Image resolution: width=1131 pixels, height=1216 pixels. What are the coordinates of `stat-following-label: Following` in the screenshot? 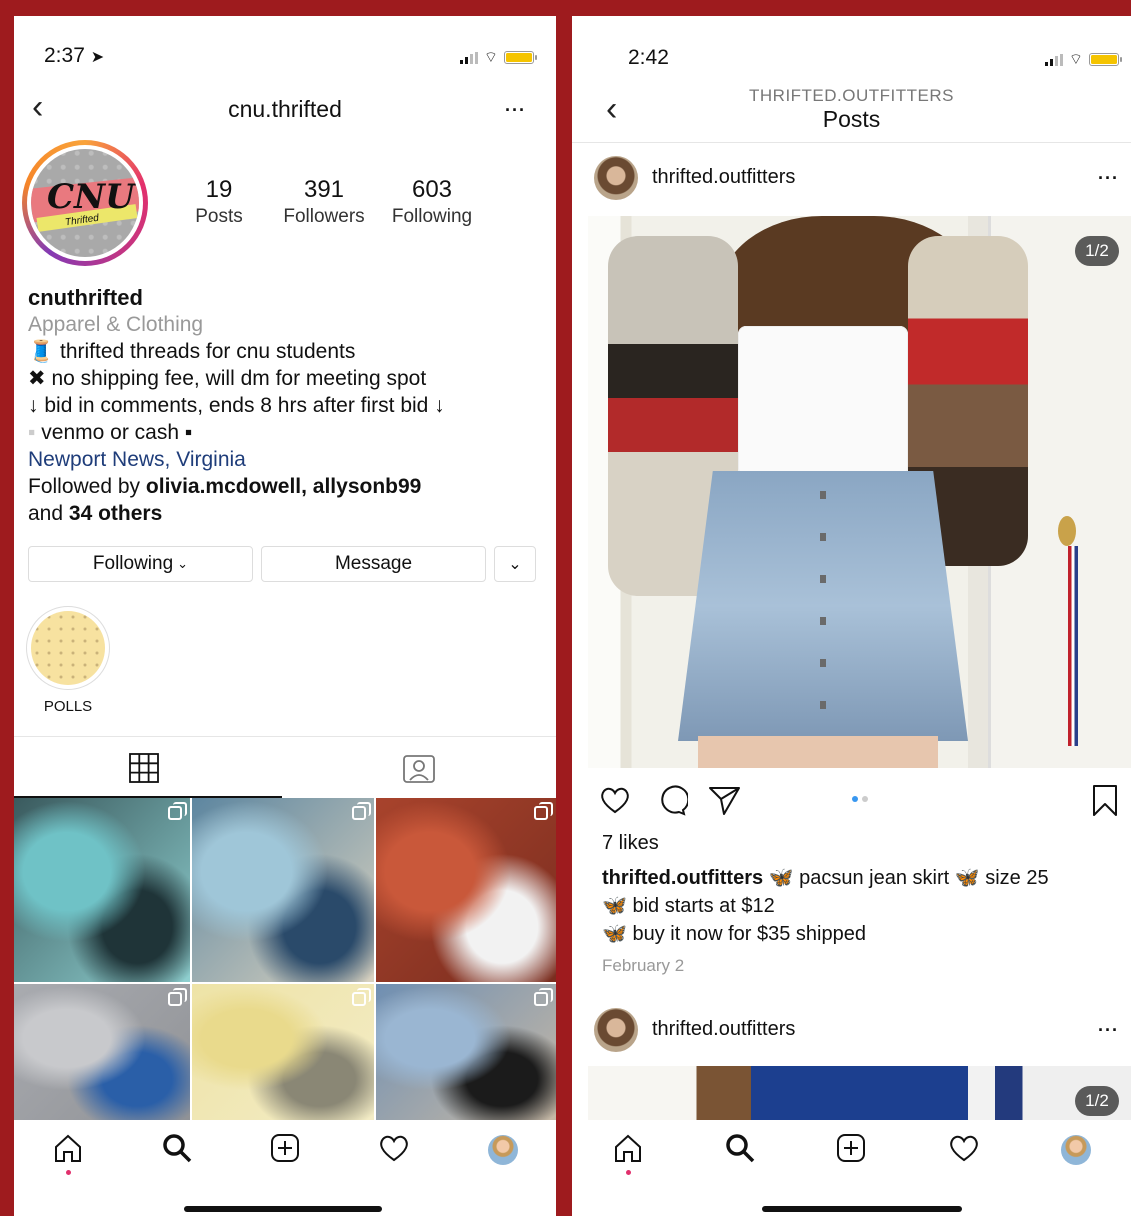 It's located at (432, 216).